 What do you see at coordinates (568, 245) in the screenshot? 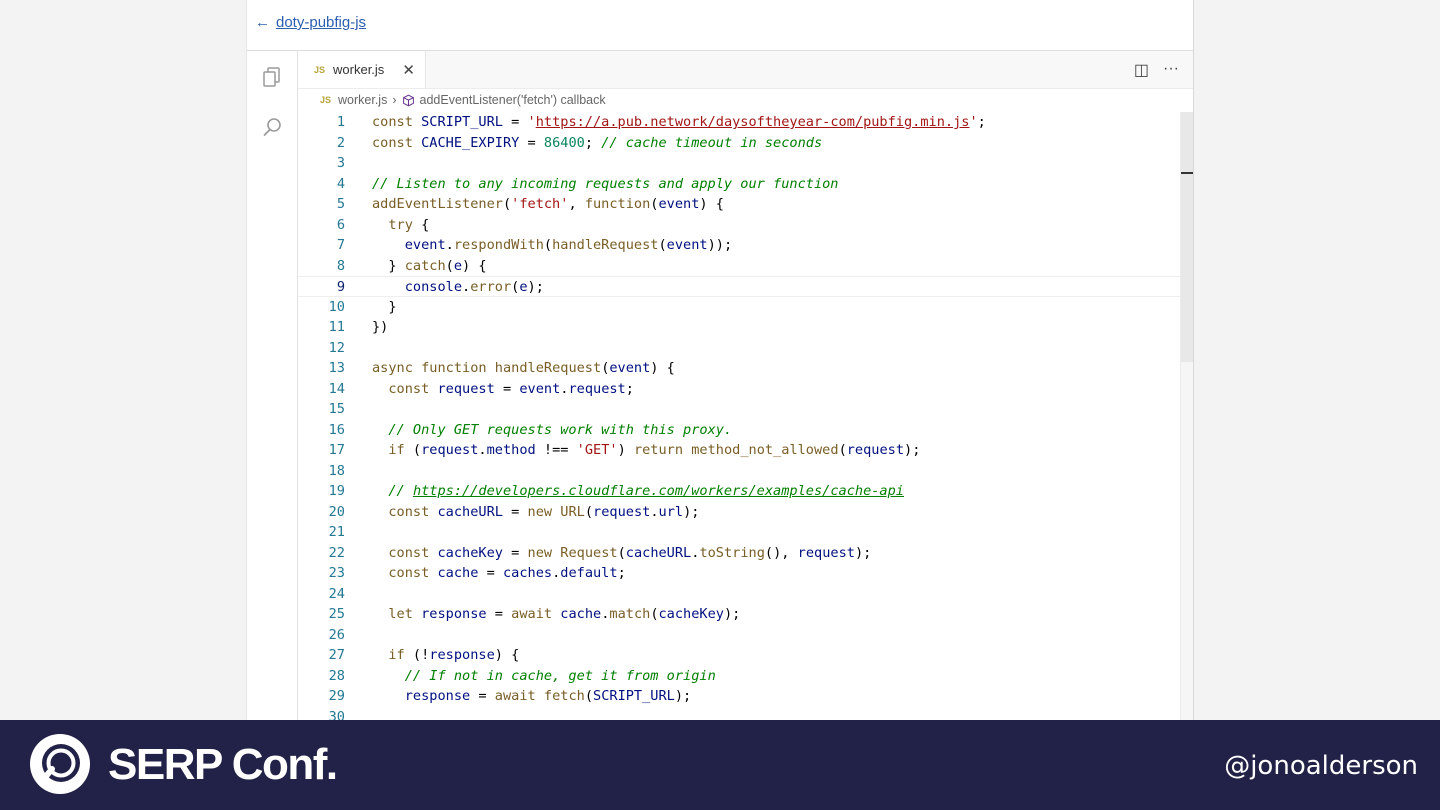
I see `line-code: event.respondWith(handleRequest(event));` at bounding box center [568, 245].